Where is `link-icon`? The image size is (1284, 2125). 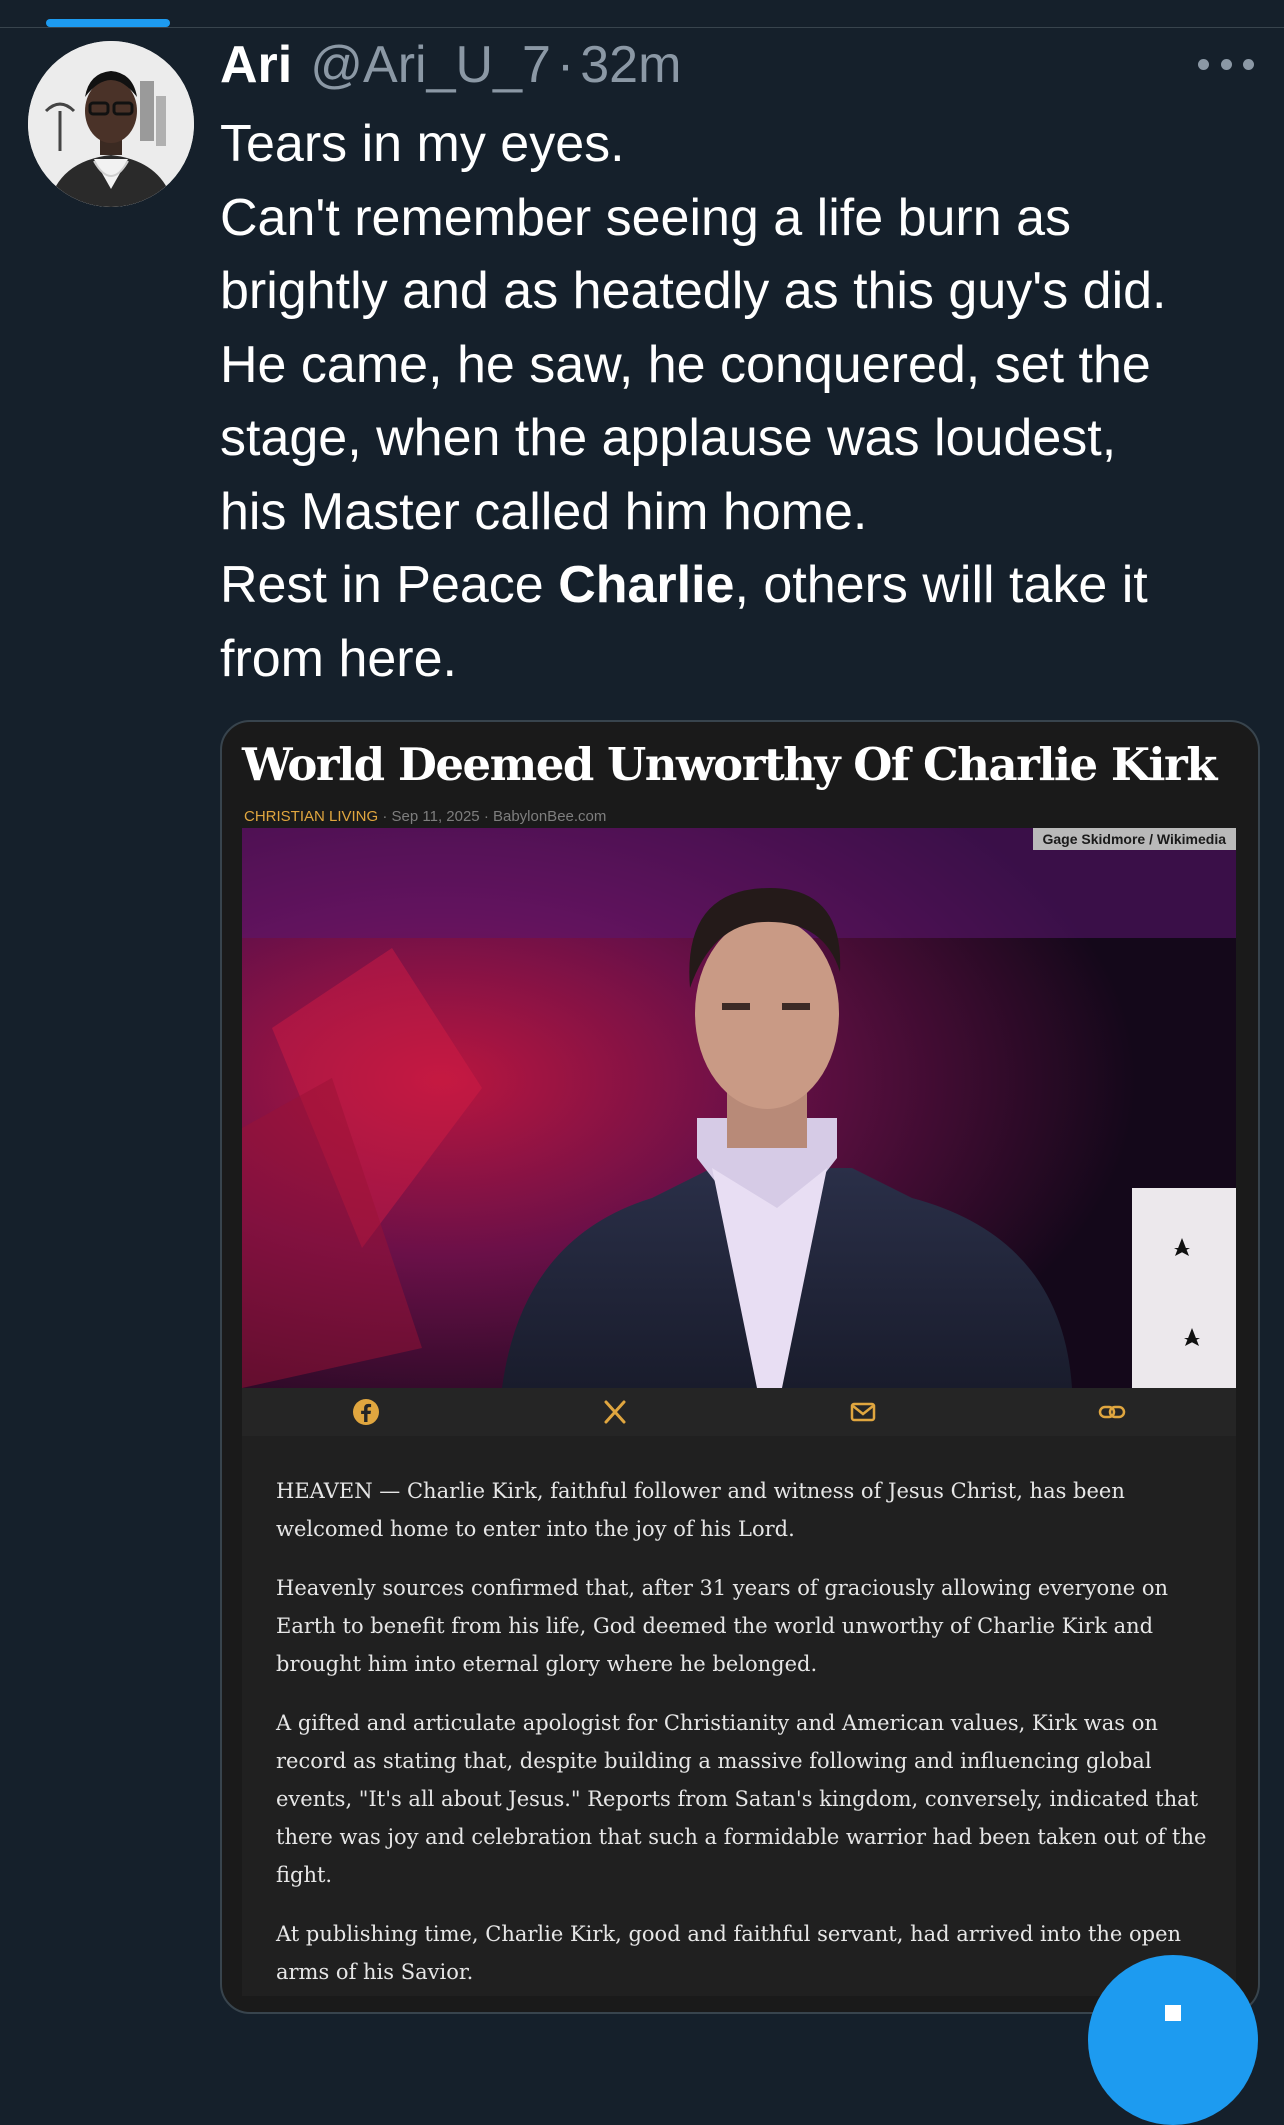 link-icon is located at coordinates (1111, 1412).